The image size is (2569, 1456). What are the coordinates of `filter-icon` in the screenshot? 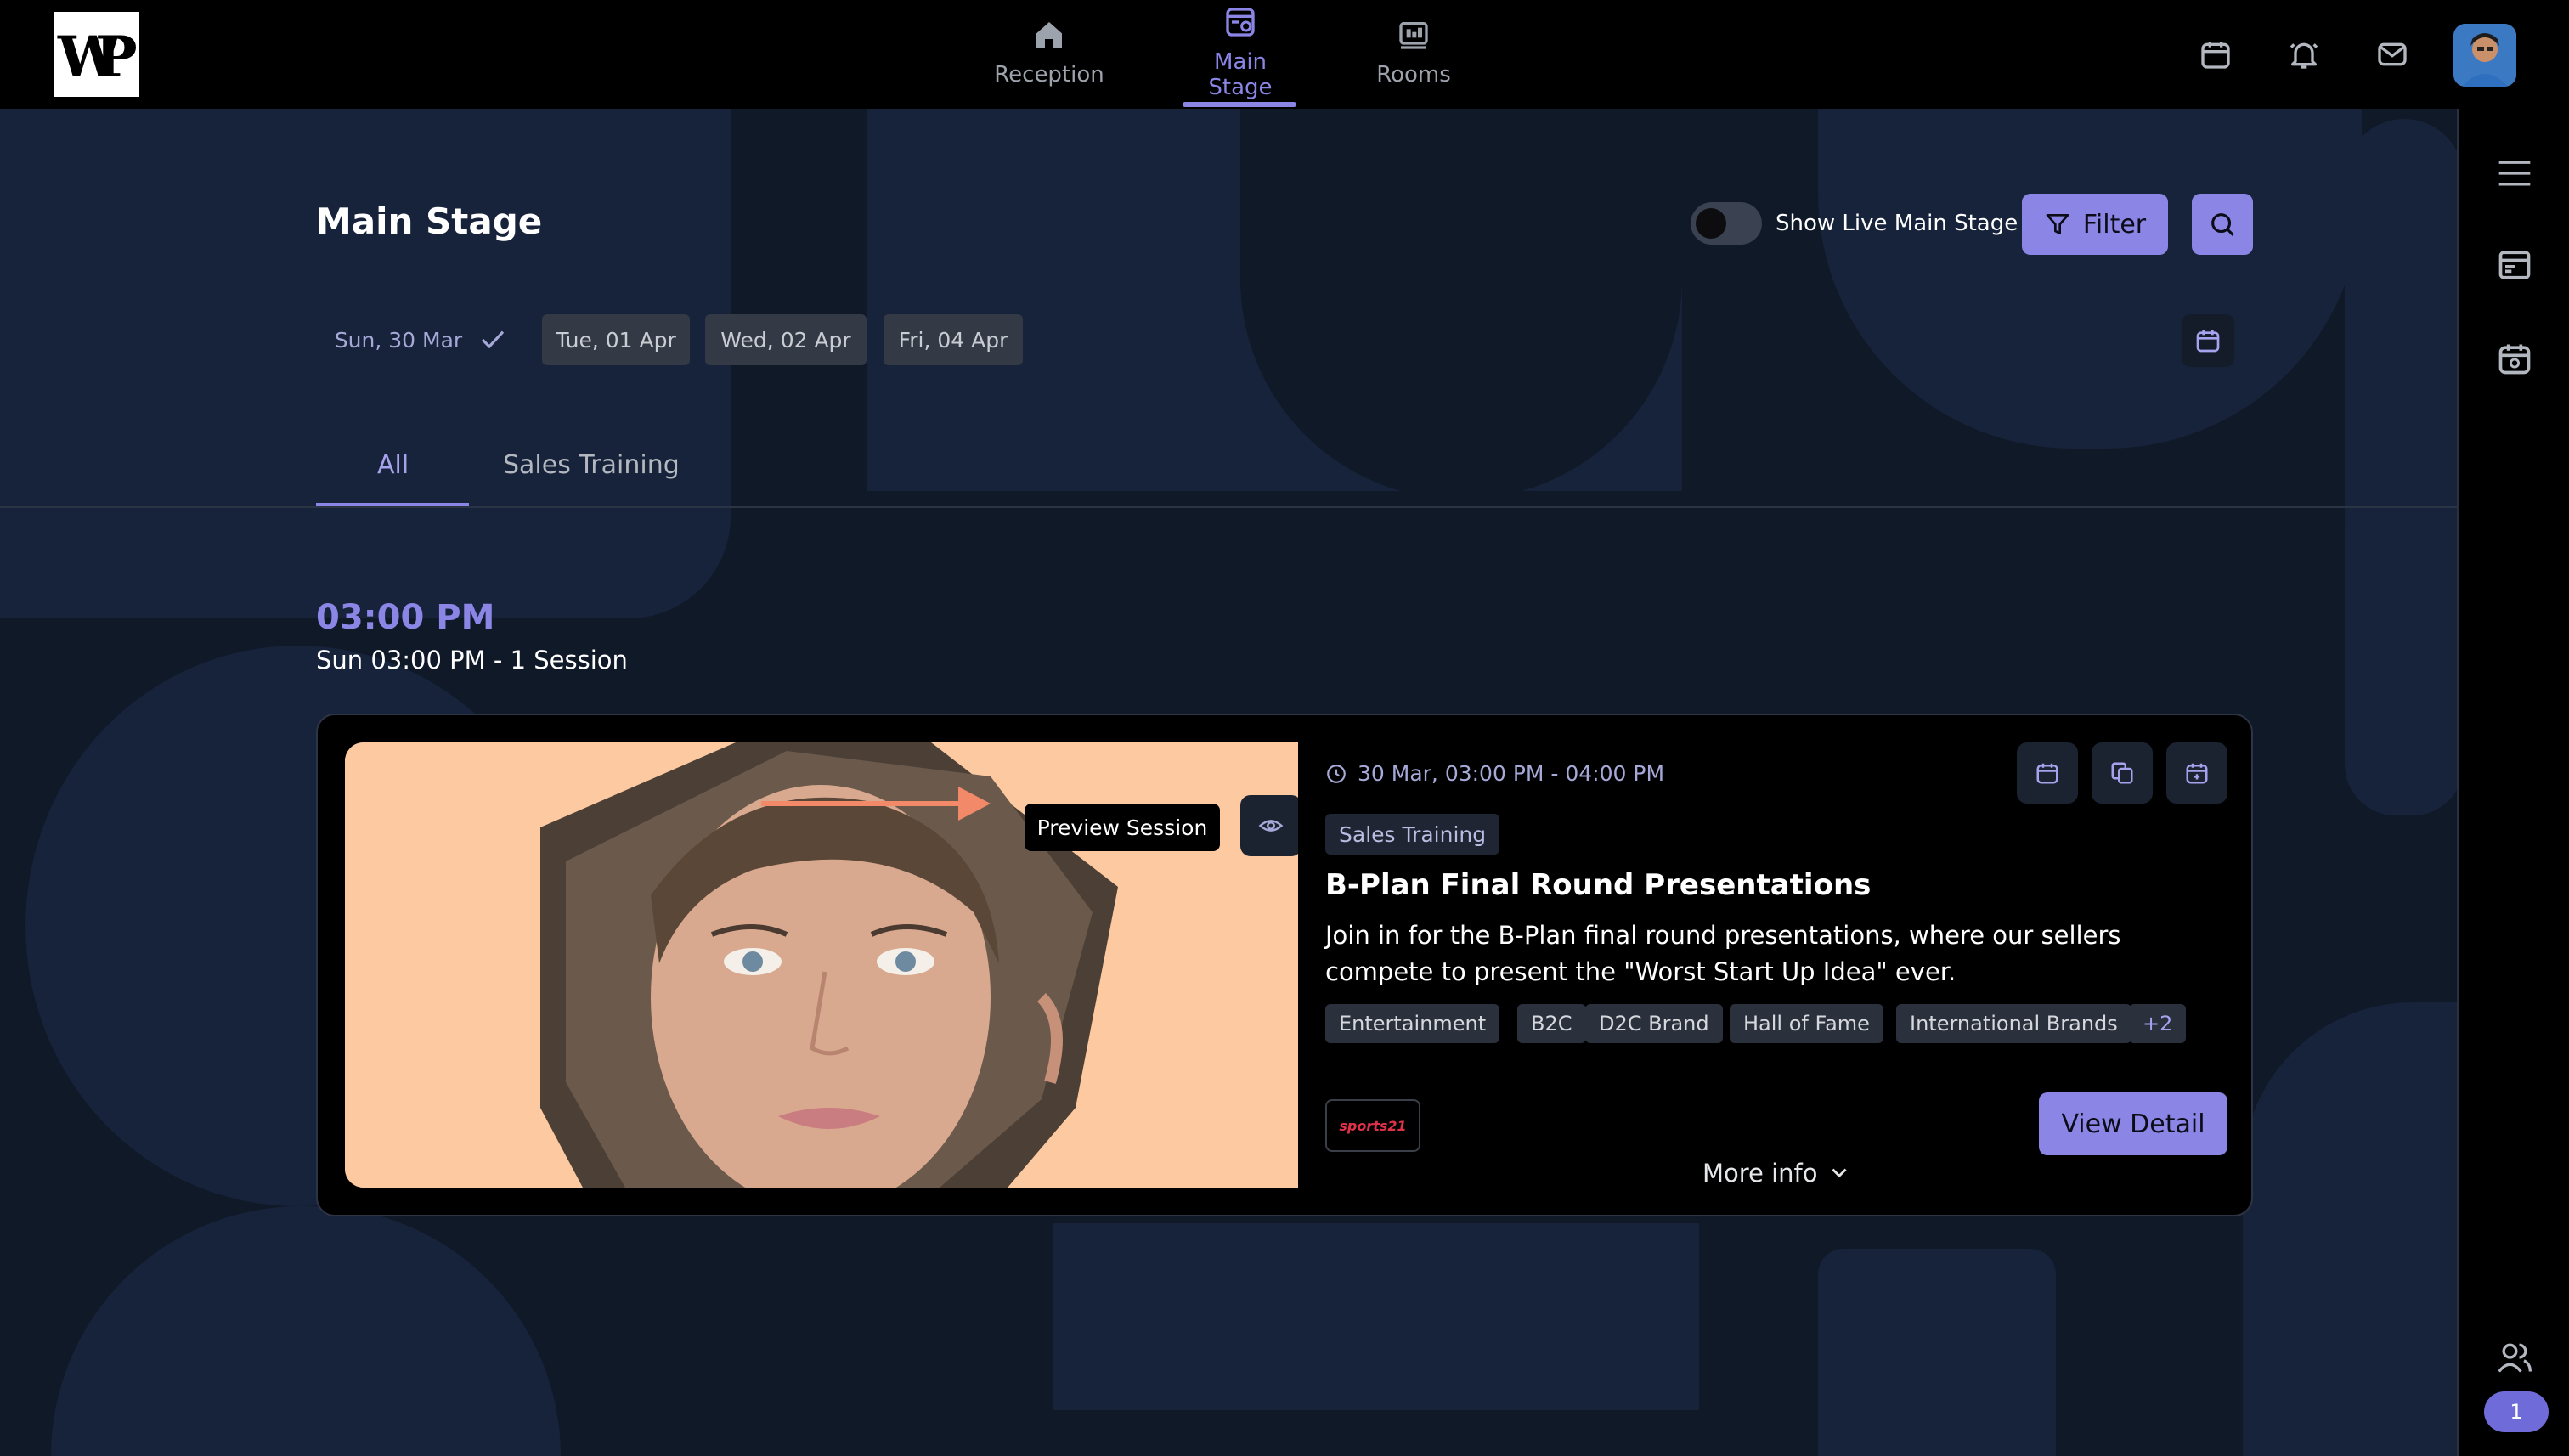 It's located at (2057, 224).